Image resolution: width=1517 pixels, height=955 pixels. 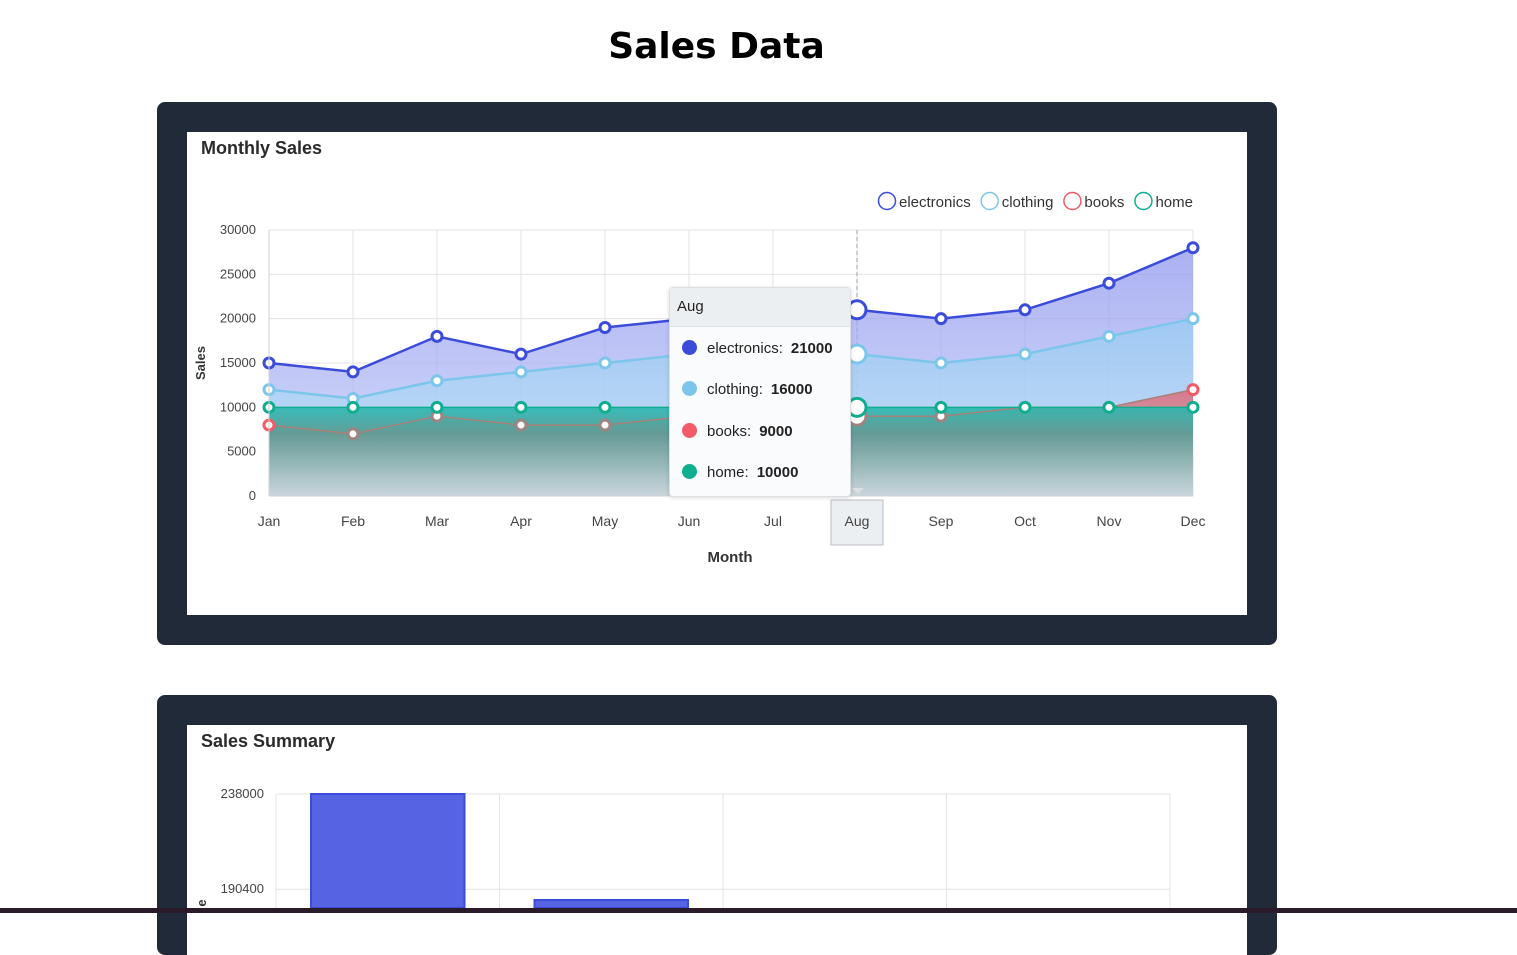 I want to click on tooltip-value: 9000, so click(x=776, y=431).